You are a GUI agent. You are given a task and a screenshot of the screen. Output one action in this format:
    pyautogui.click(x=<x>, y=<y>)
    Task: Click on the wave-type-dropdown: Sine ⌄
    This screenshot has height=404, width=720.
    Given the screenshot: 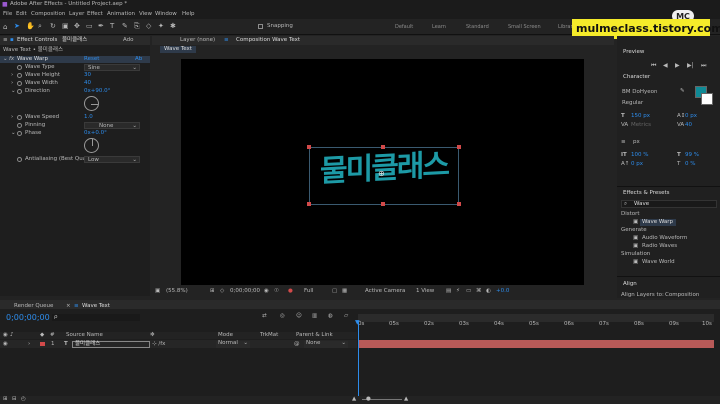 What is the action you would take?
    pyautogui.click(x=112, y=67)
    